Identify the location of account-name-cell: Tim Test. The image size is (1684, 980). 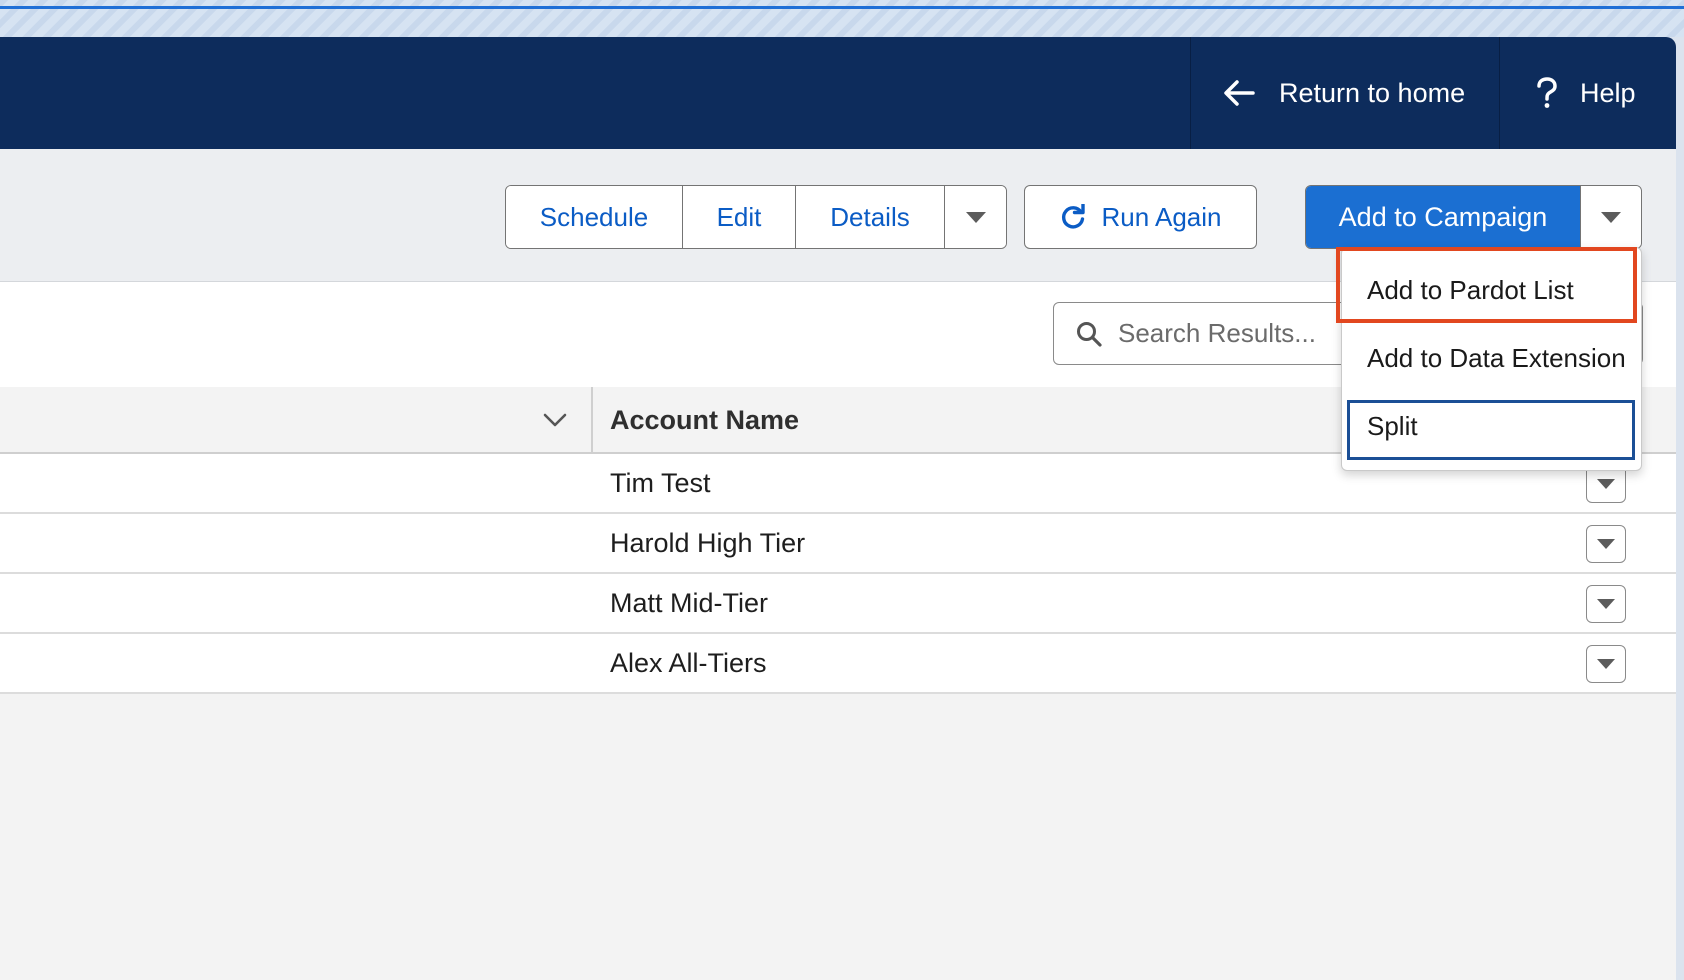
(660, 483).